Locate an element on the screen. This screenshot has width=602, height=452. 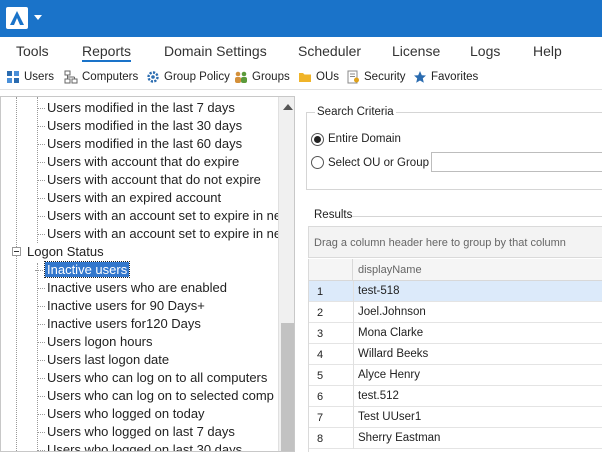
menu-help: Help is located at coordinates (547, 51).